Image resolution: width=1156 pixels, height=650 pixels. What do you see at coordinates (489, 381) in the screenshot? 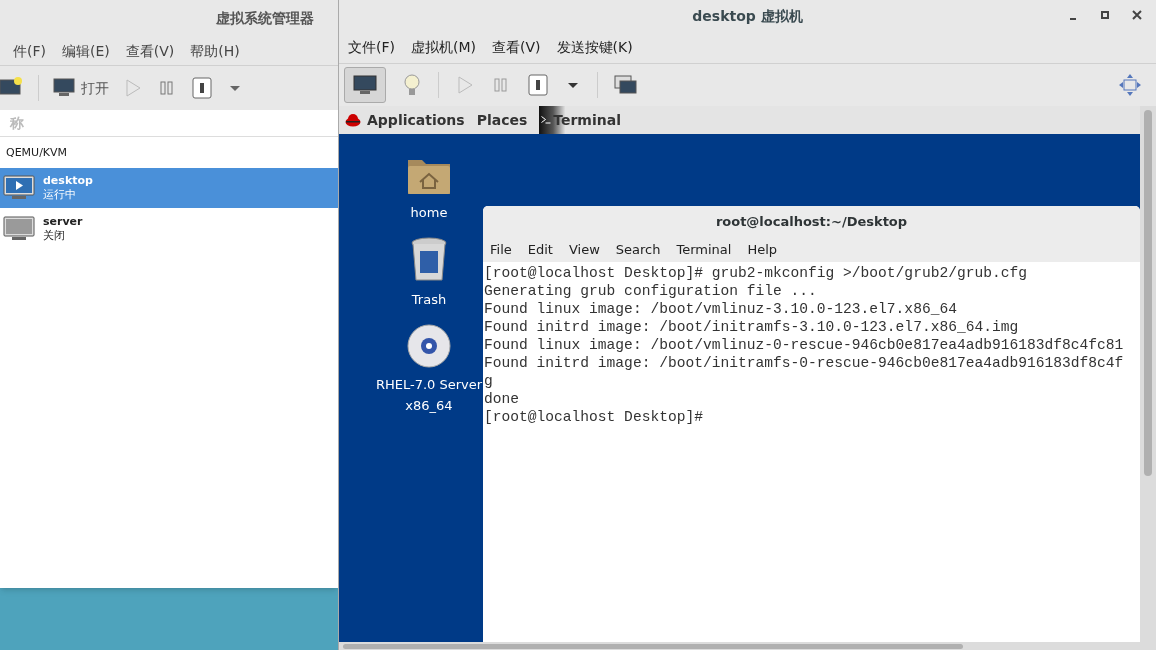
I see `terminal-line: g` at bounding box center [489, 381].